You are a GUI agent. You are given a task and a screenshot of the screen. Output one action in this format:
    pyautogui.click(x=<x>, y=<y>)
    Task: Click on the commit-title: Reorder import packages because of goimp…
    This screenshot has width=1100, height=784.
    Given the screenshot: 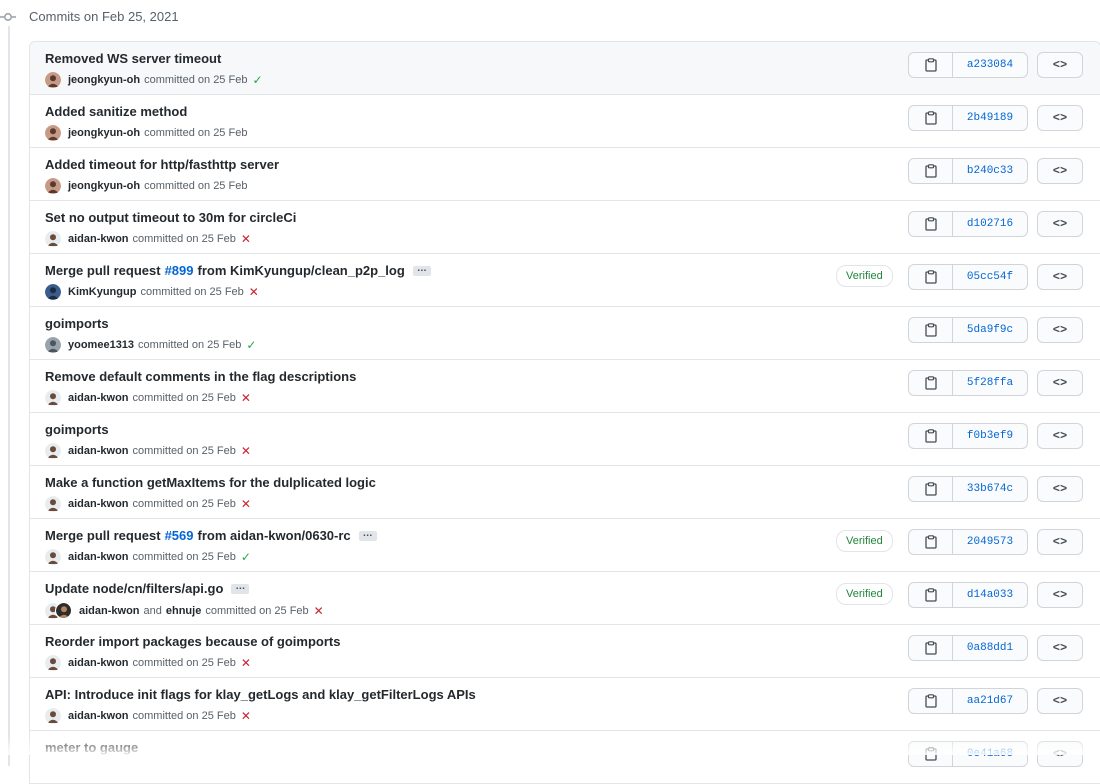 What is the action you would take?
    pyautogui.click(x=192, y=641)
    